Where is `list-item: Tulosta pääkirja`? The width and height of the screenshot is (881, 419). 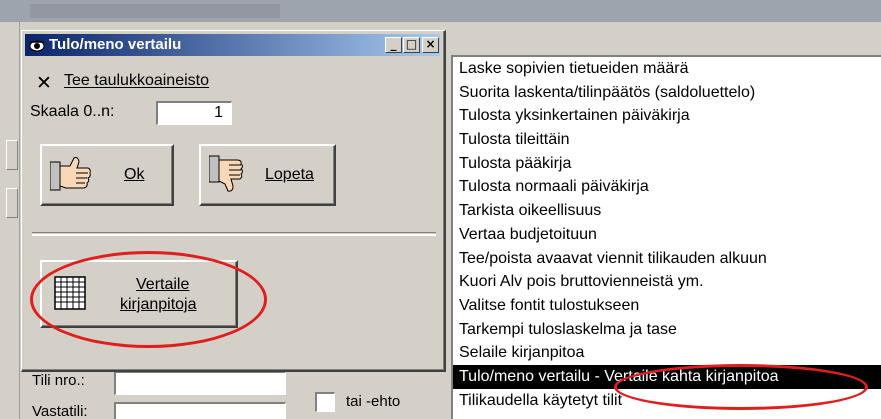 list-item: Tulosta pääkirja is located at coordinates (667, 164).